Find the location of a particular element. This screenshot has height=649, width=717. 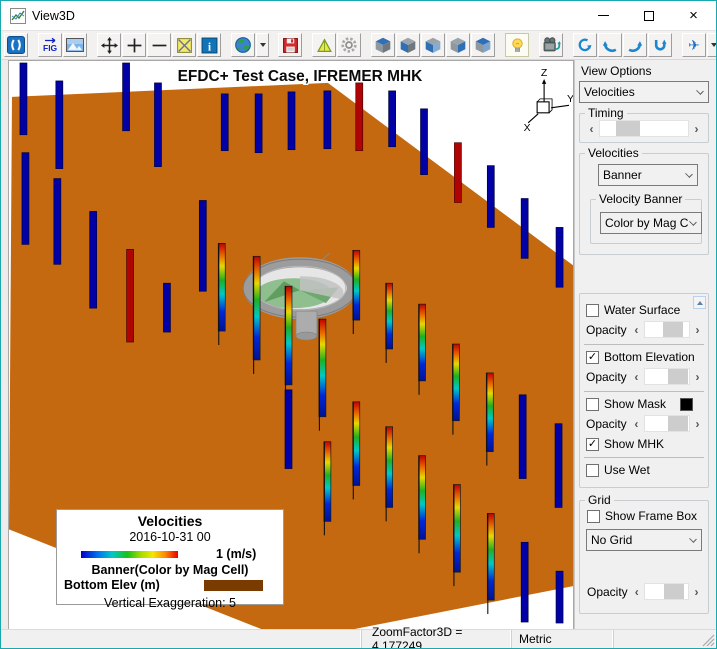

export-figure-button: FIG is located at coordinates (50, 45).